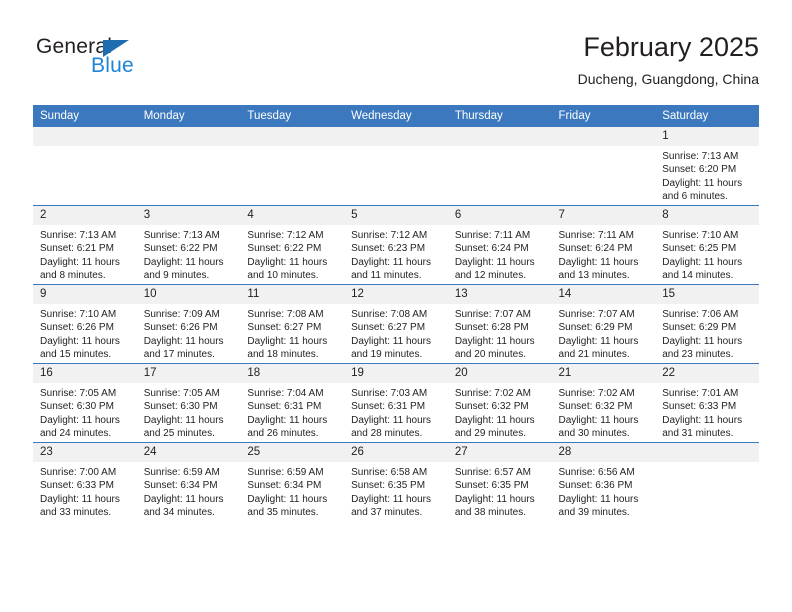 The width and height of the screenshot is (792, 612). I want to click on daylight-text: Daylight: 11 hours and 17 minutes., so click(183, 347).